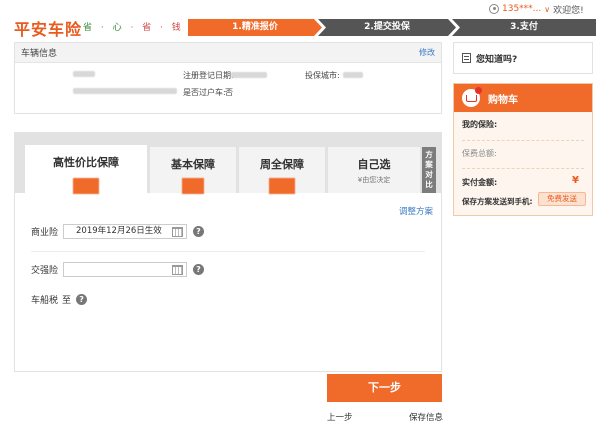  What do you see at coordinates (104, 28) in the screenshot?
I see `slogan-part-a: 省 · 心` at bounding box center [104, 28].